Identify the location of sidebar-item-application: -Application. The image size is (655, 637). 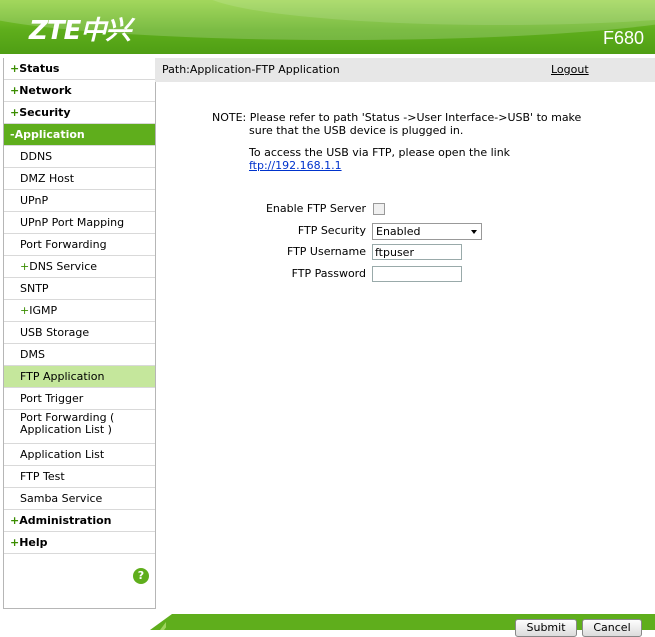
(79, 135).